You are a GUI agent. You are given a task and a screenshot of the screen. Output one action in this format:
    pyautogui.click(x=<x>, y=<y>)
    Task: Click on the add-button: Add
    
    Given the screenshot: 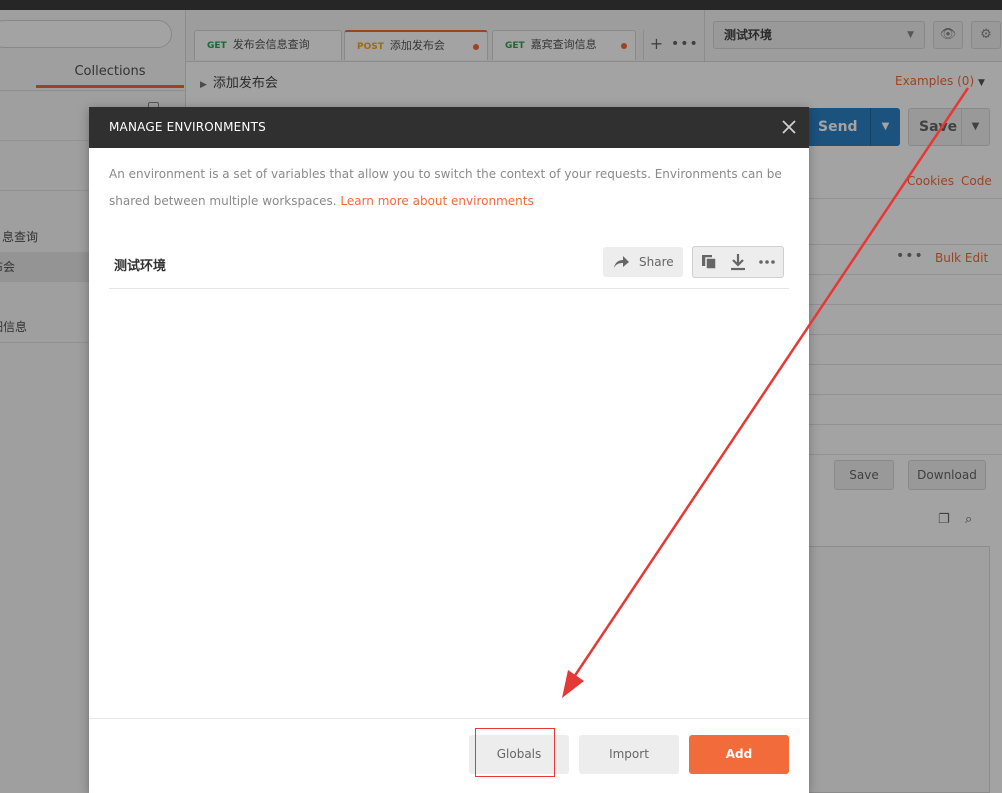 What is the action you would take?
    pyautogui.click(x=739, y=754)
    